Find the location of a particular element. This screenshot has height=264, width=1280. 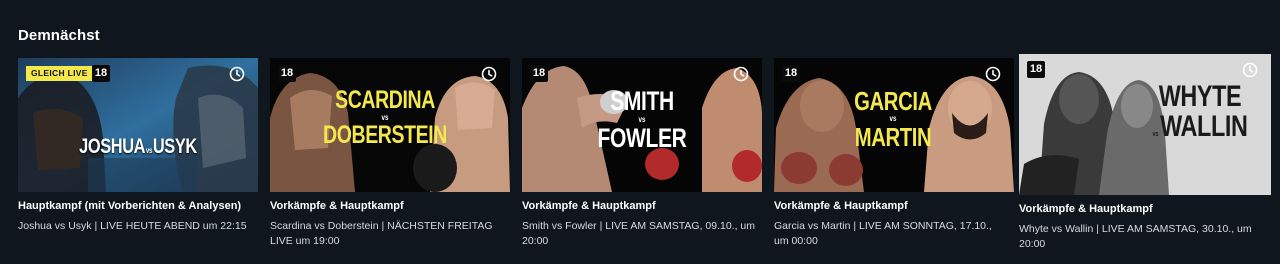

fighter-b-name: MARTIN is located at coordinates (893, 137).